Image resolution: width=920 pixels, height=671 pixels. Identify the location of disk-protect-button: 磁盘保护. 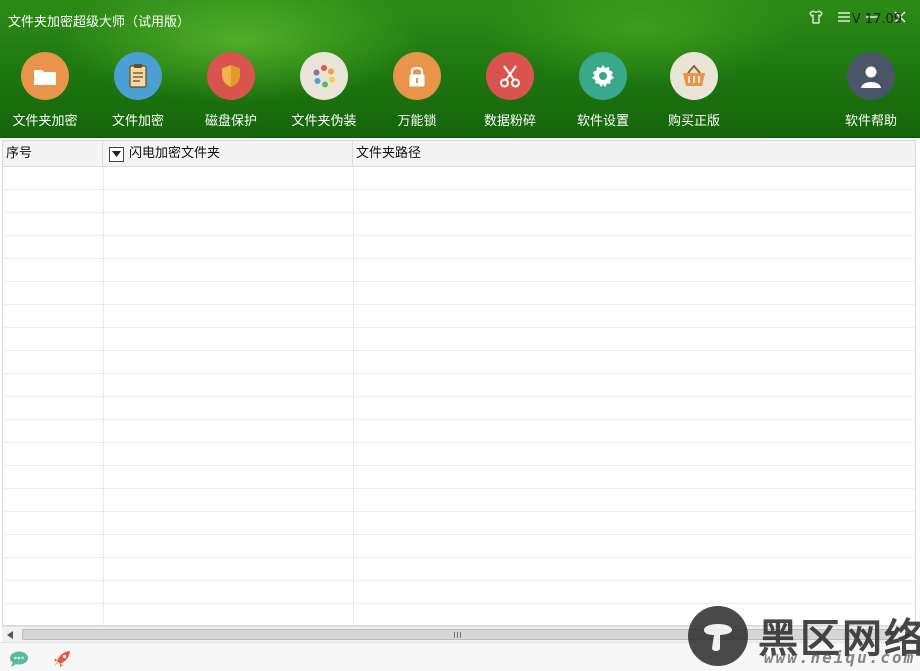
(231, 90).